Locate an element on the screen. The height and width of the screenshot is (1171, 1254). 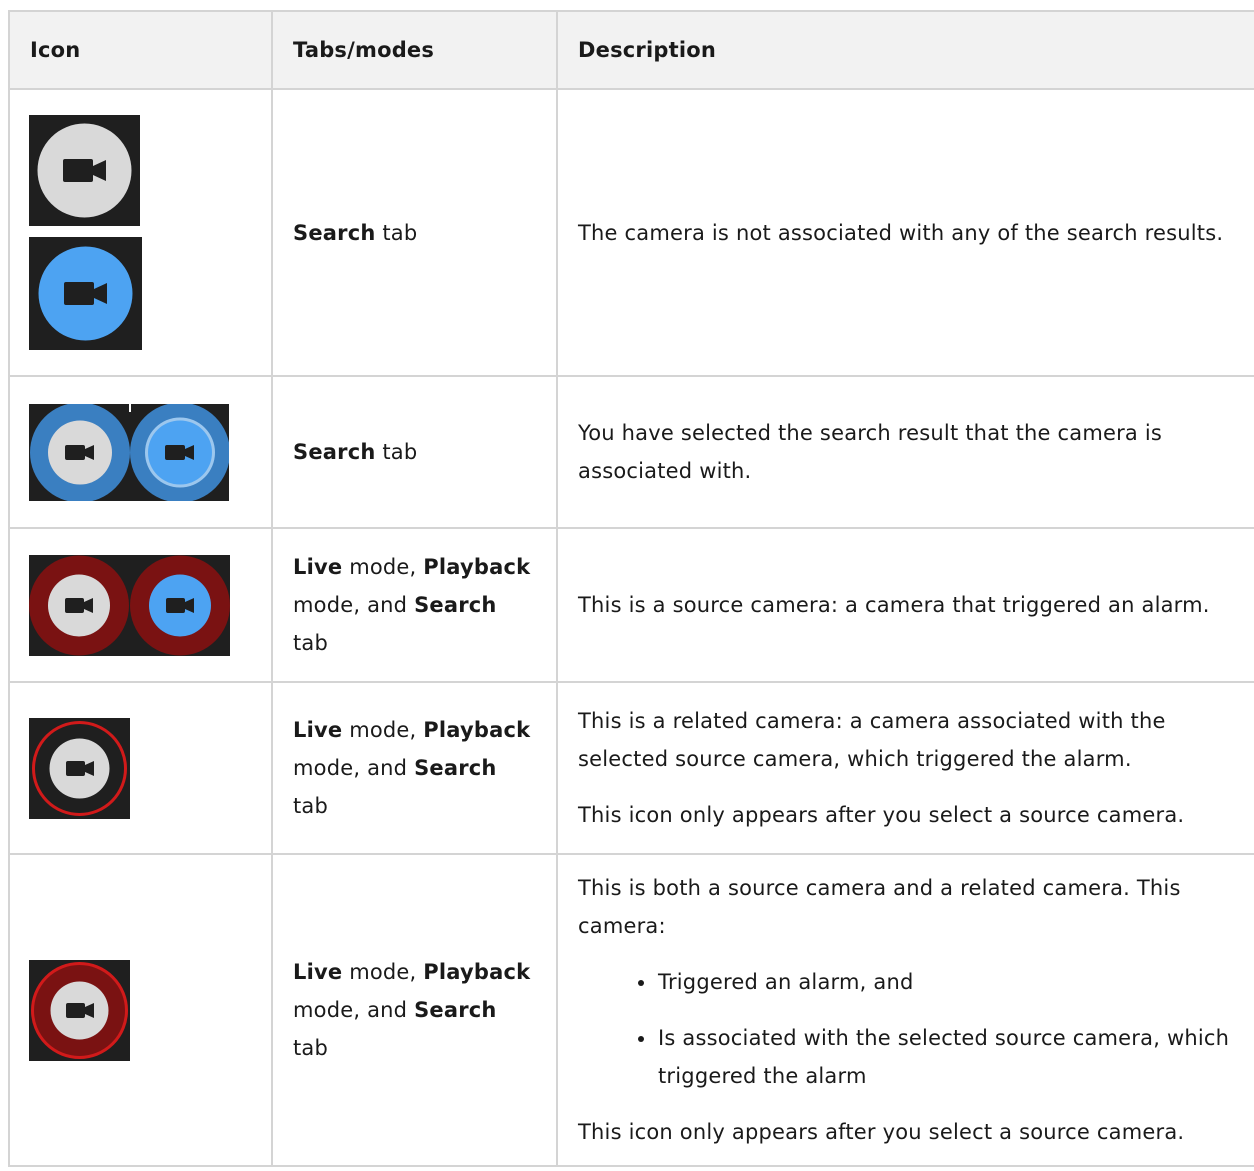
camera-gray-red-ring-icon is located at coordinates (79, 605).